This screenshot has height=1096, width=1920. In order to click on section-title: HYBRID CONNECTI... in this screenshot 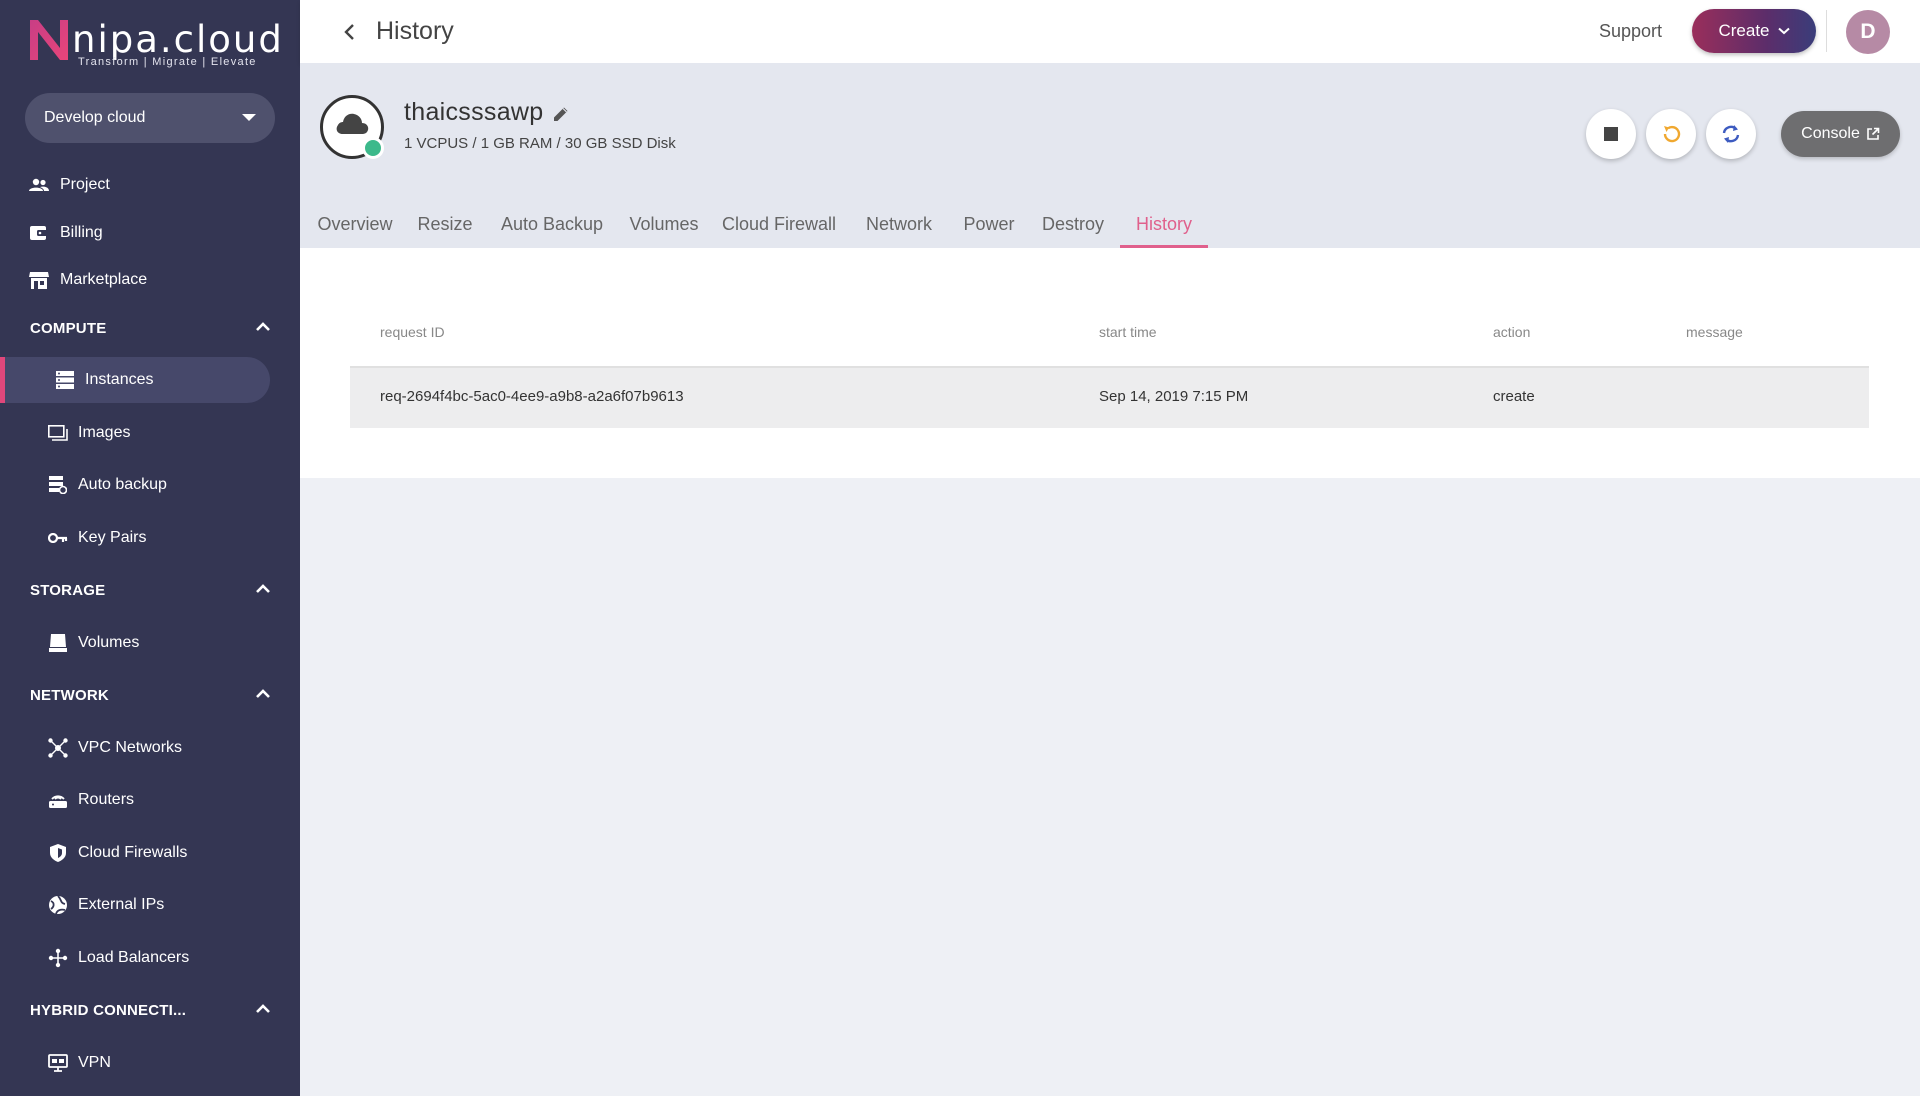, I will do `click(108, 1010)`.